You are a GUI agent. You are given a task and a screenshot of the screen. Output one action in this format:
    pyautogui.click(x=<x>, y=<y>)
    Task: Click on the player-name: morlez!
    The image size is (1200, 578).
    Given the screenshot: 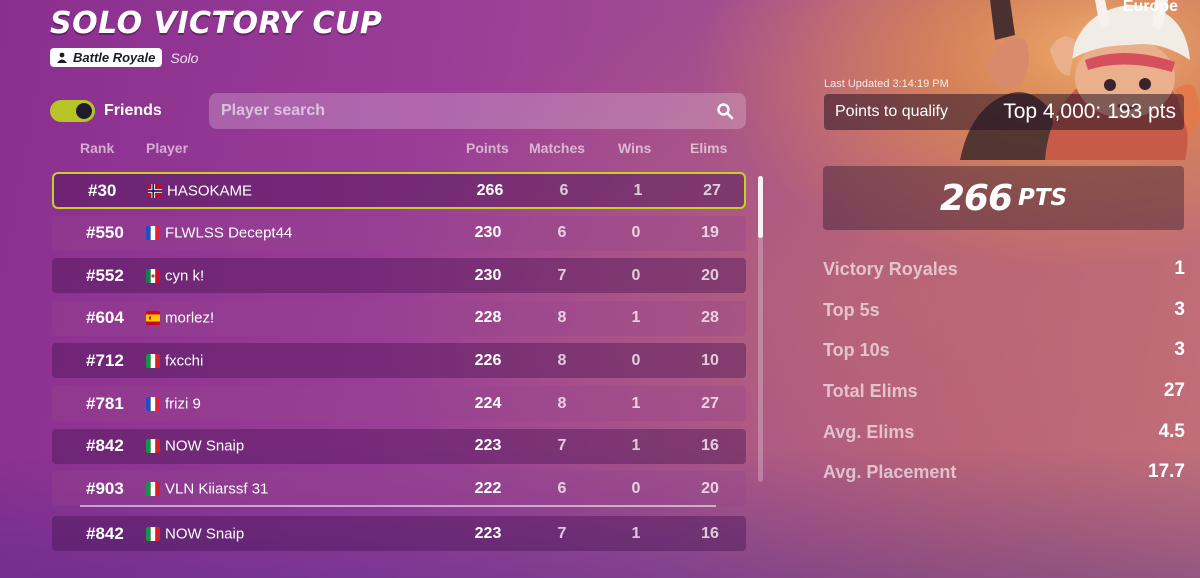 What is the action you would take?
    pyautogui.click(x=190, y=318)
    